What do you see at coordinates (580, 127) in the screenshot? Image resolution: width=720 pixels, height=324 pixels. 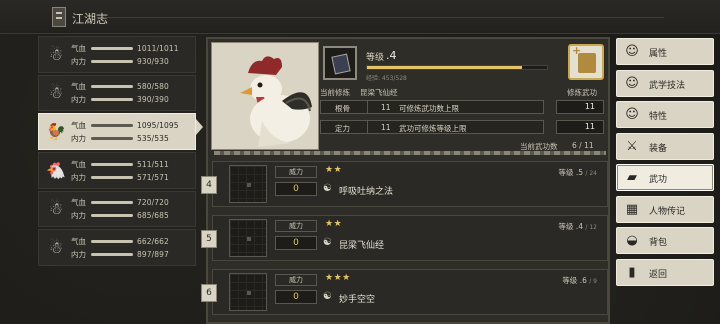 I see `attribute-value-dingli: 11` at bounding box center [580, 127].